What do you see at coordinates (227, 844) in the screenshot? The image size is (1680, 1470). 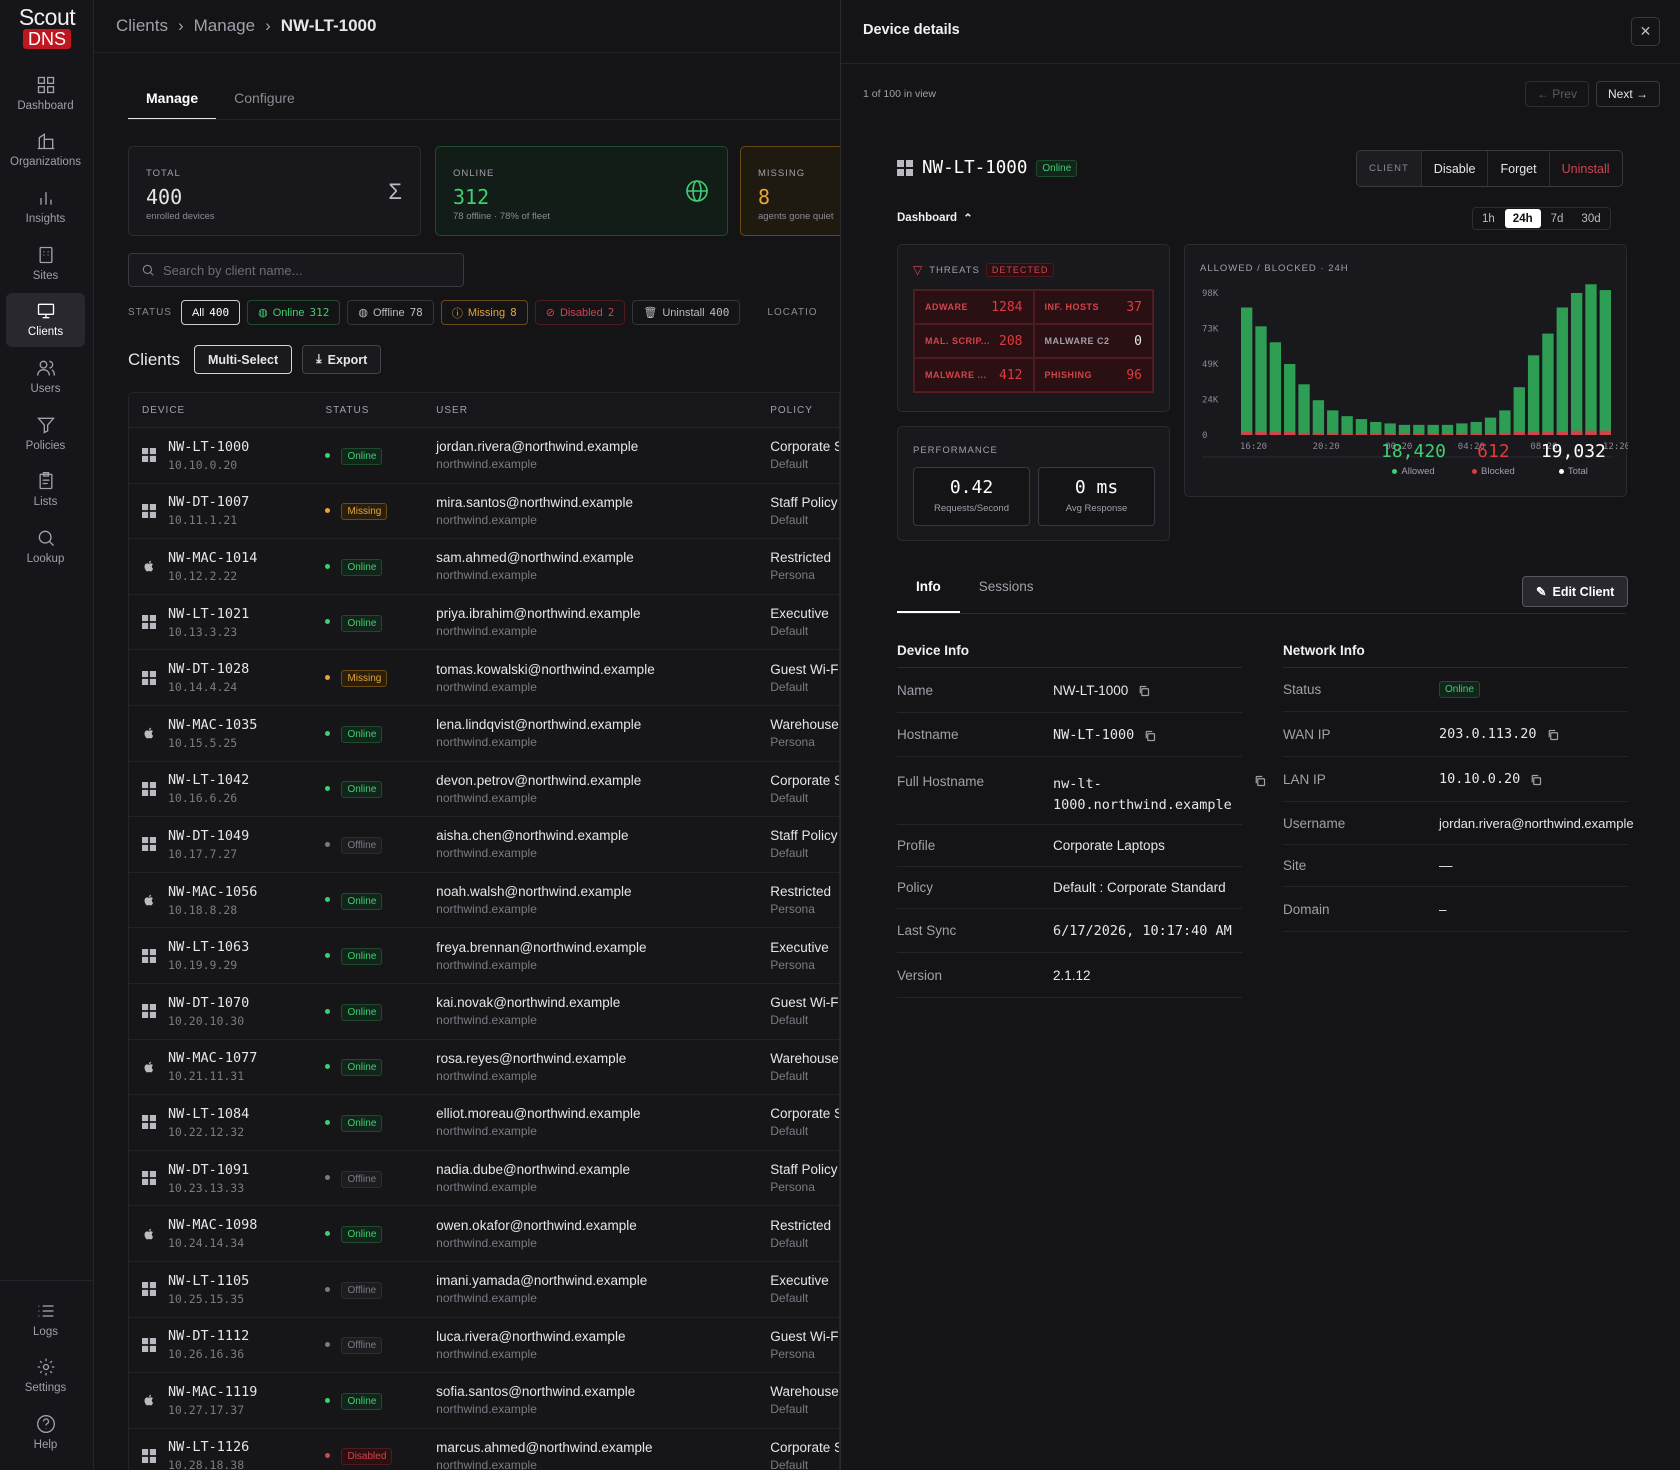 I see `device-cell: NW-DT-1049 10.17.7.27` at bounding box center [227, 844].